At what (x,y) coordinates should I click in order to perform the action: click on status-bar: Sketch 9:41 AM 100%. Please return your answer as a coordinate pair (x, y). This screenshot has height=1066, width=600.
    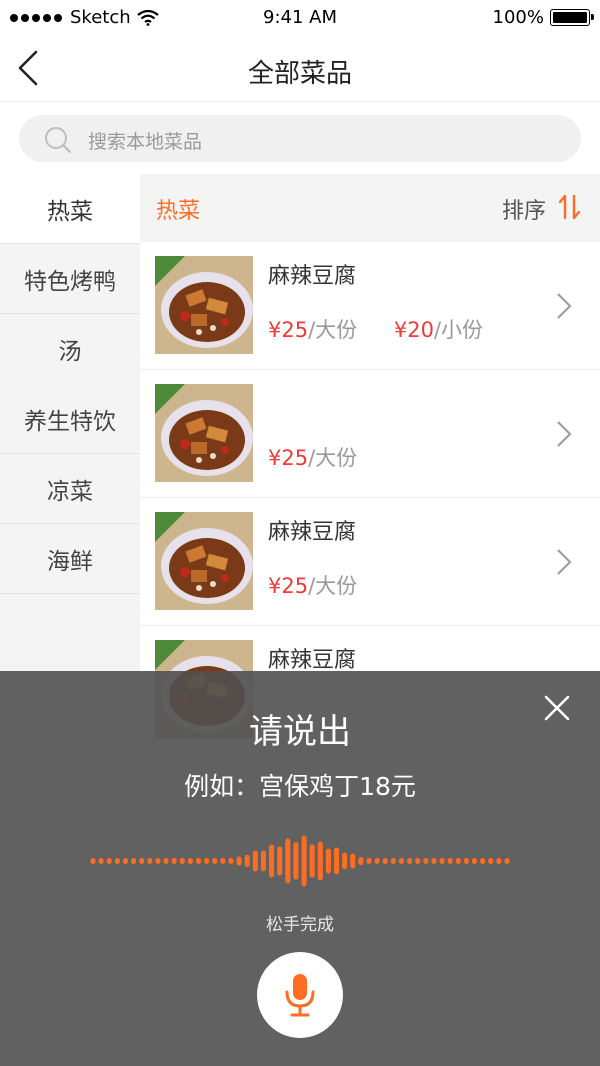
    Looking at the image, I should click on (300, 18).